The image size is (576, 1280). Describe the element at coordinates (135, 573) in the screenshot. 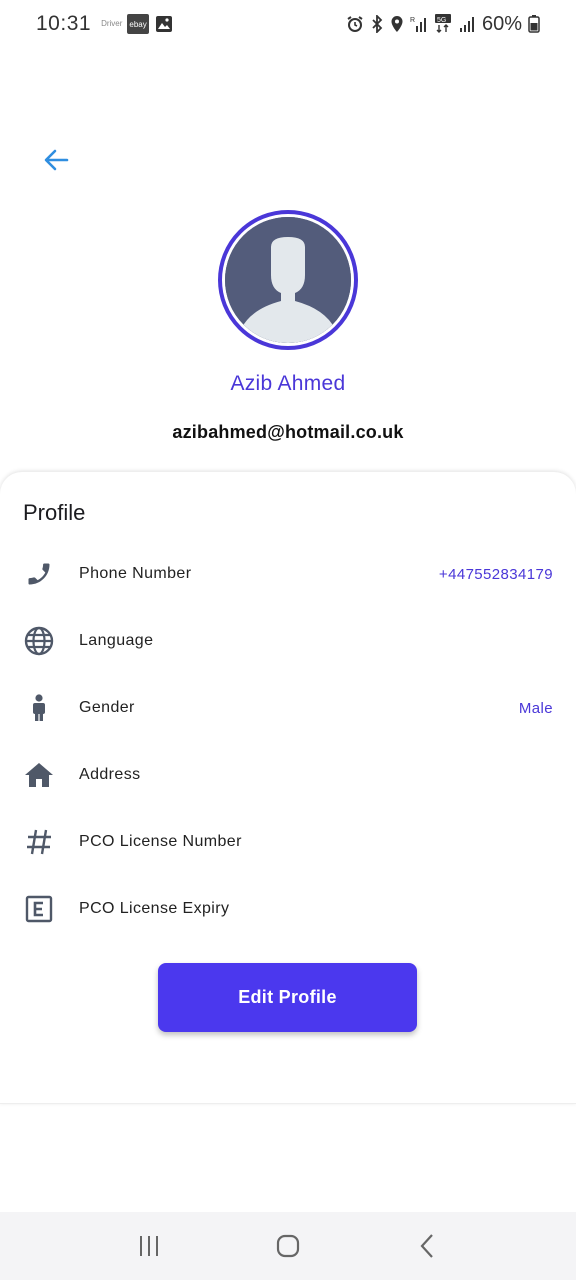

I see `phone-number-label: Phone Number` at that location.